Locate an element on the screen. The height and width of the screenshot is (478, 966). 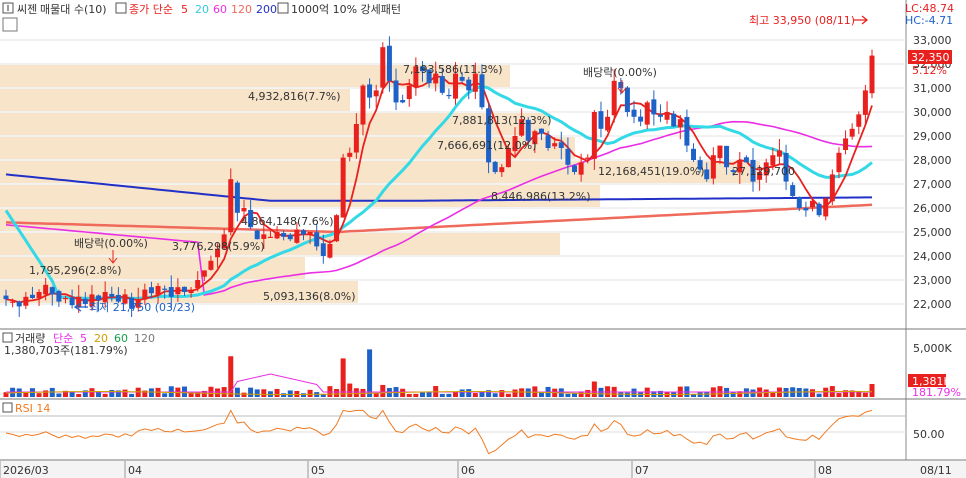
volume-legend-icon is located at coordinates (7, 337).